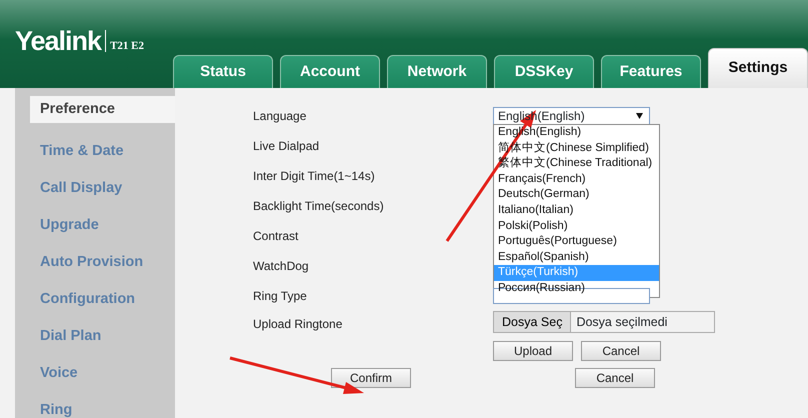  I want to click on file-field: Dosya Seç Dosya seçilmedi, so click(604, 322).